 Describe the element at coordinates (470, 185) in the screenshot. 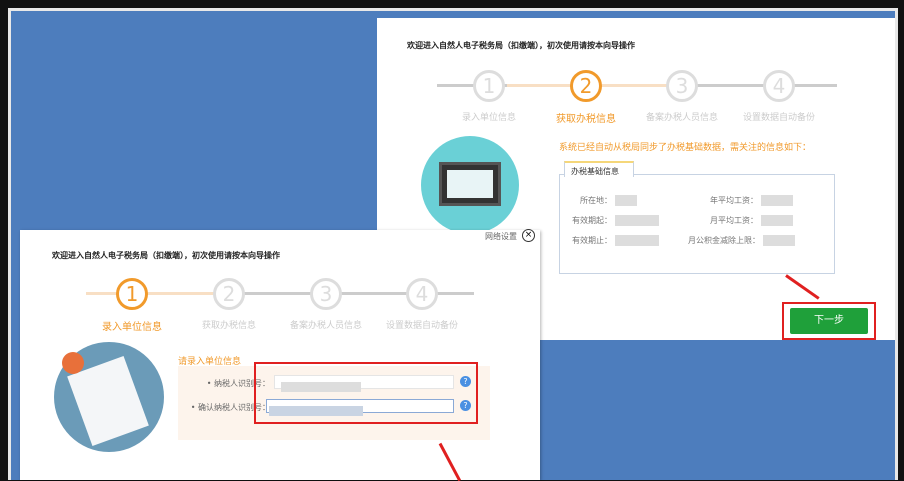

I see `computer-illustration` at that location.